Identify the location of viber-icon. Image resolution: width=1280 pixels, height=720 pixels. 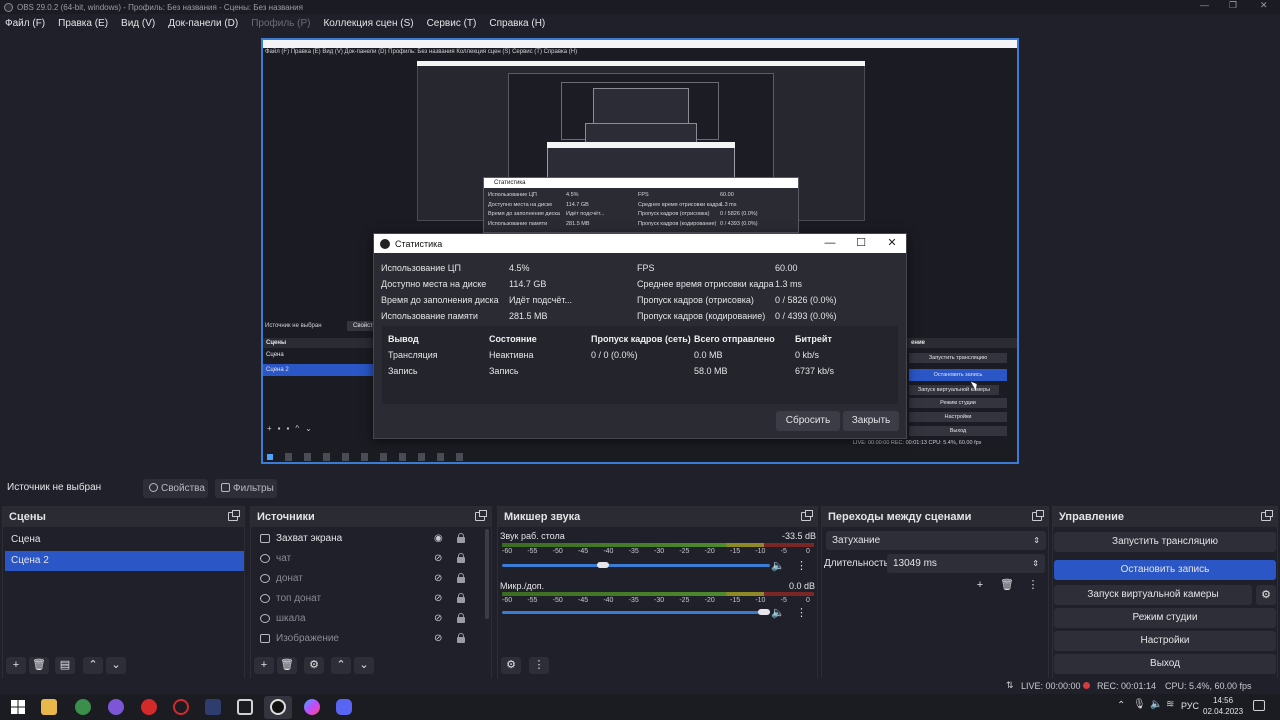
(116, 707).